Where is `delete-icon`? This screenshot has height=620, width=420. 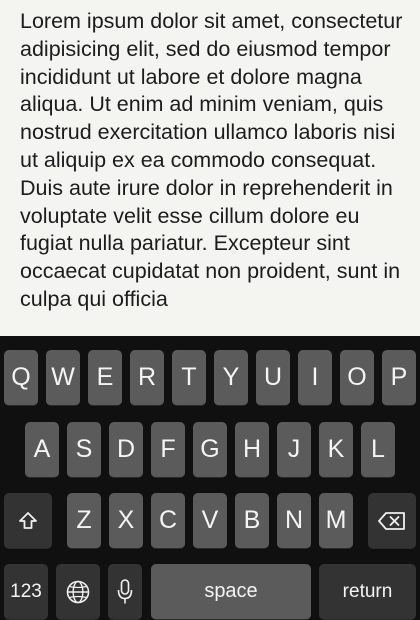
delete-icon is located at coordinates (391, 520).